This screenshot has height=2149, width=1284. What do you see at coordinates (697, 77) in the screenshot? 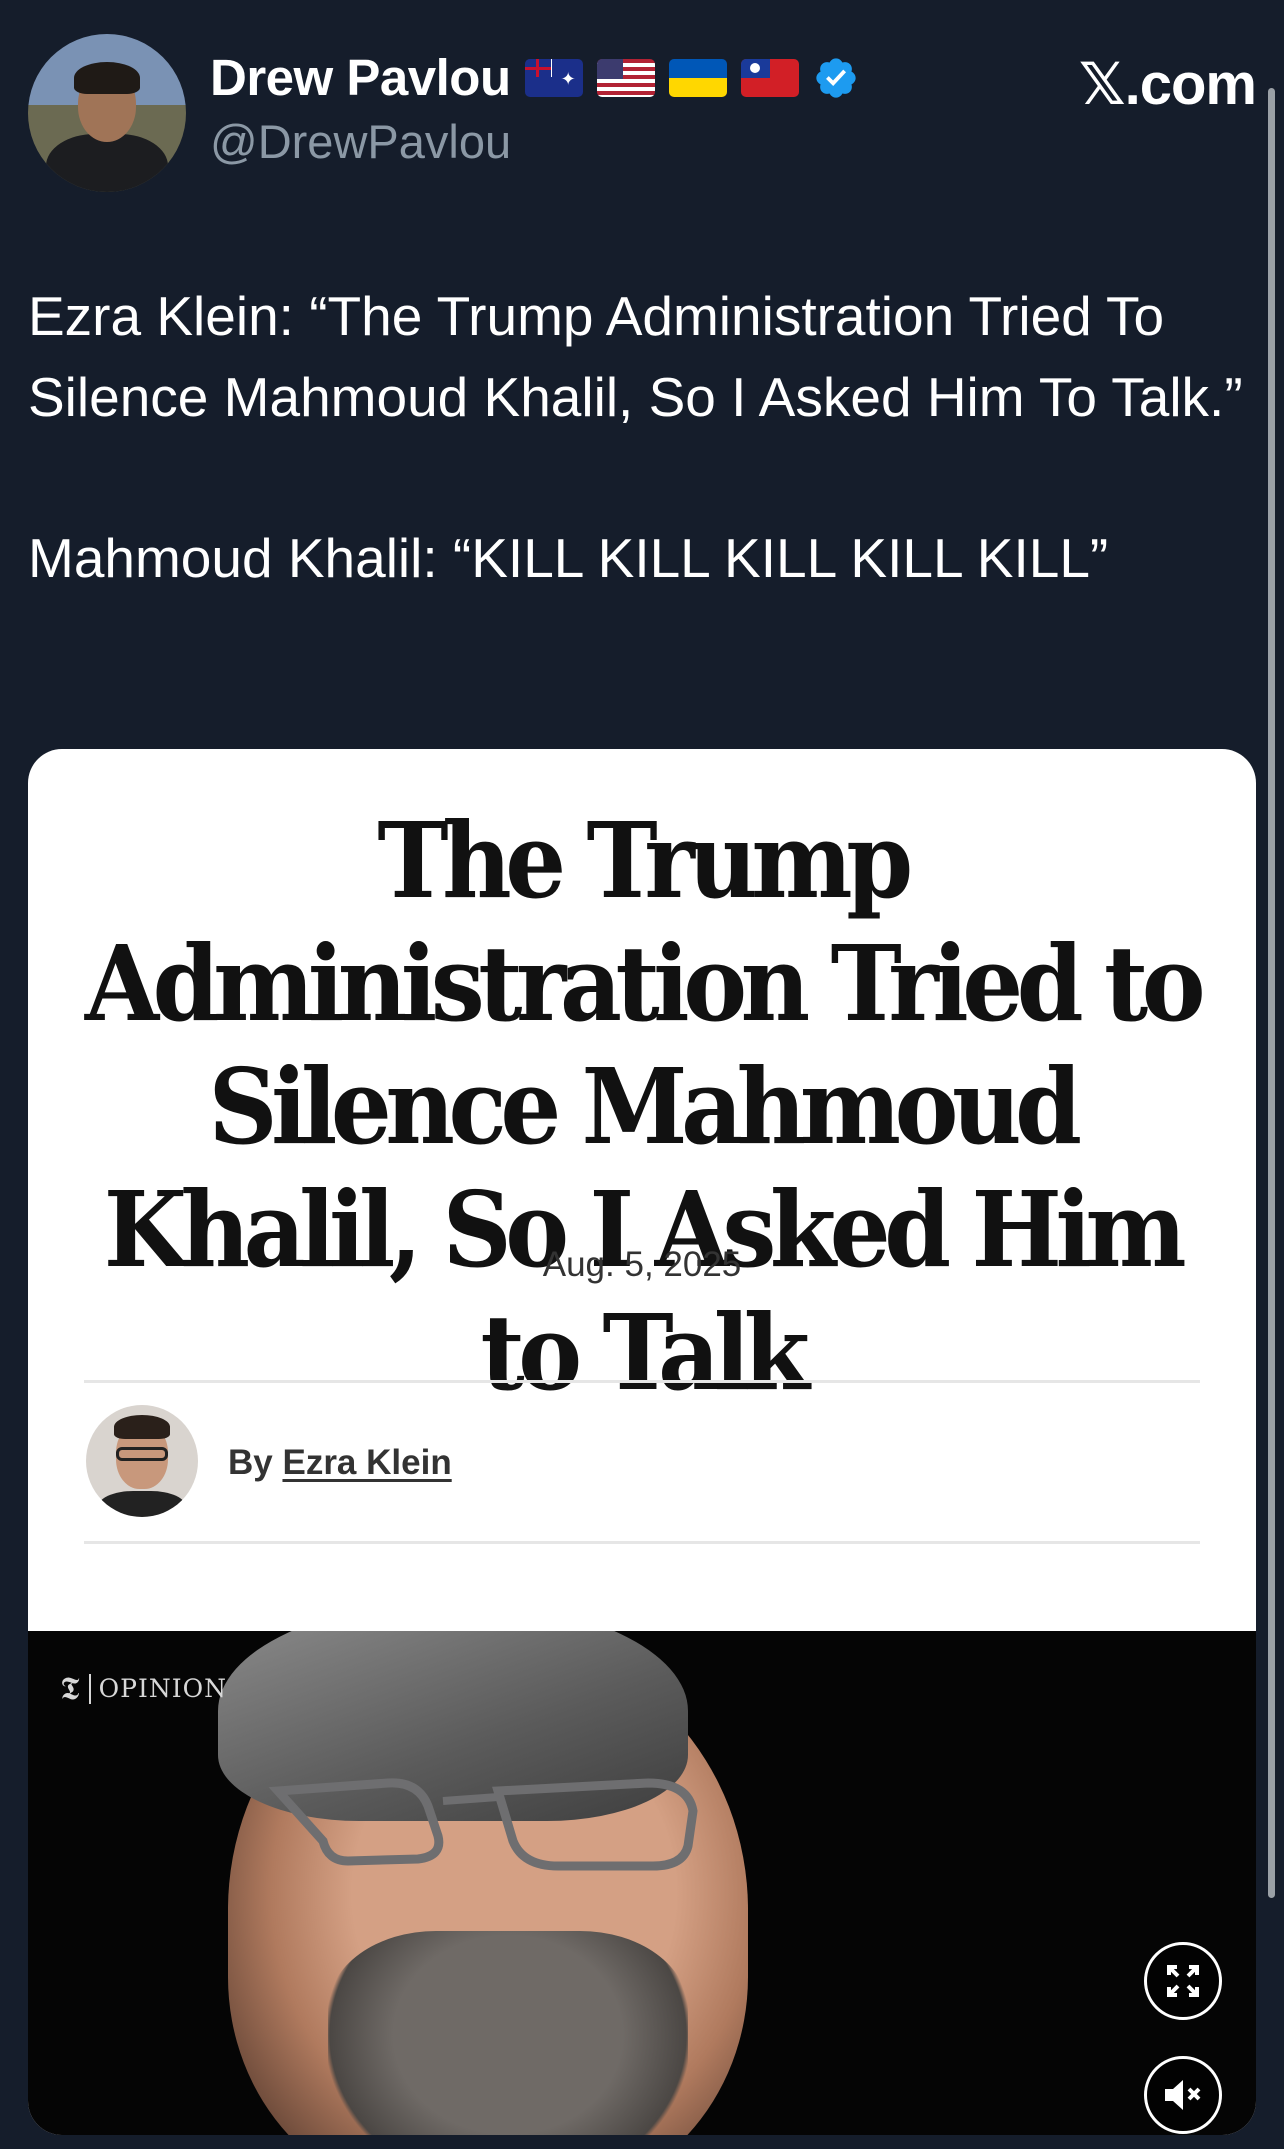
I see `ukraine-flag-icon` at bounding box center [697, 77].